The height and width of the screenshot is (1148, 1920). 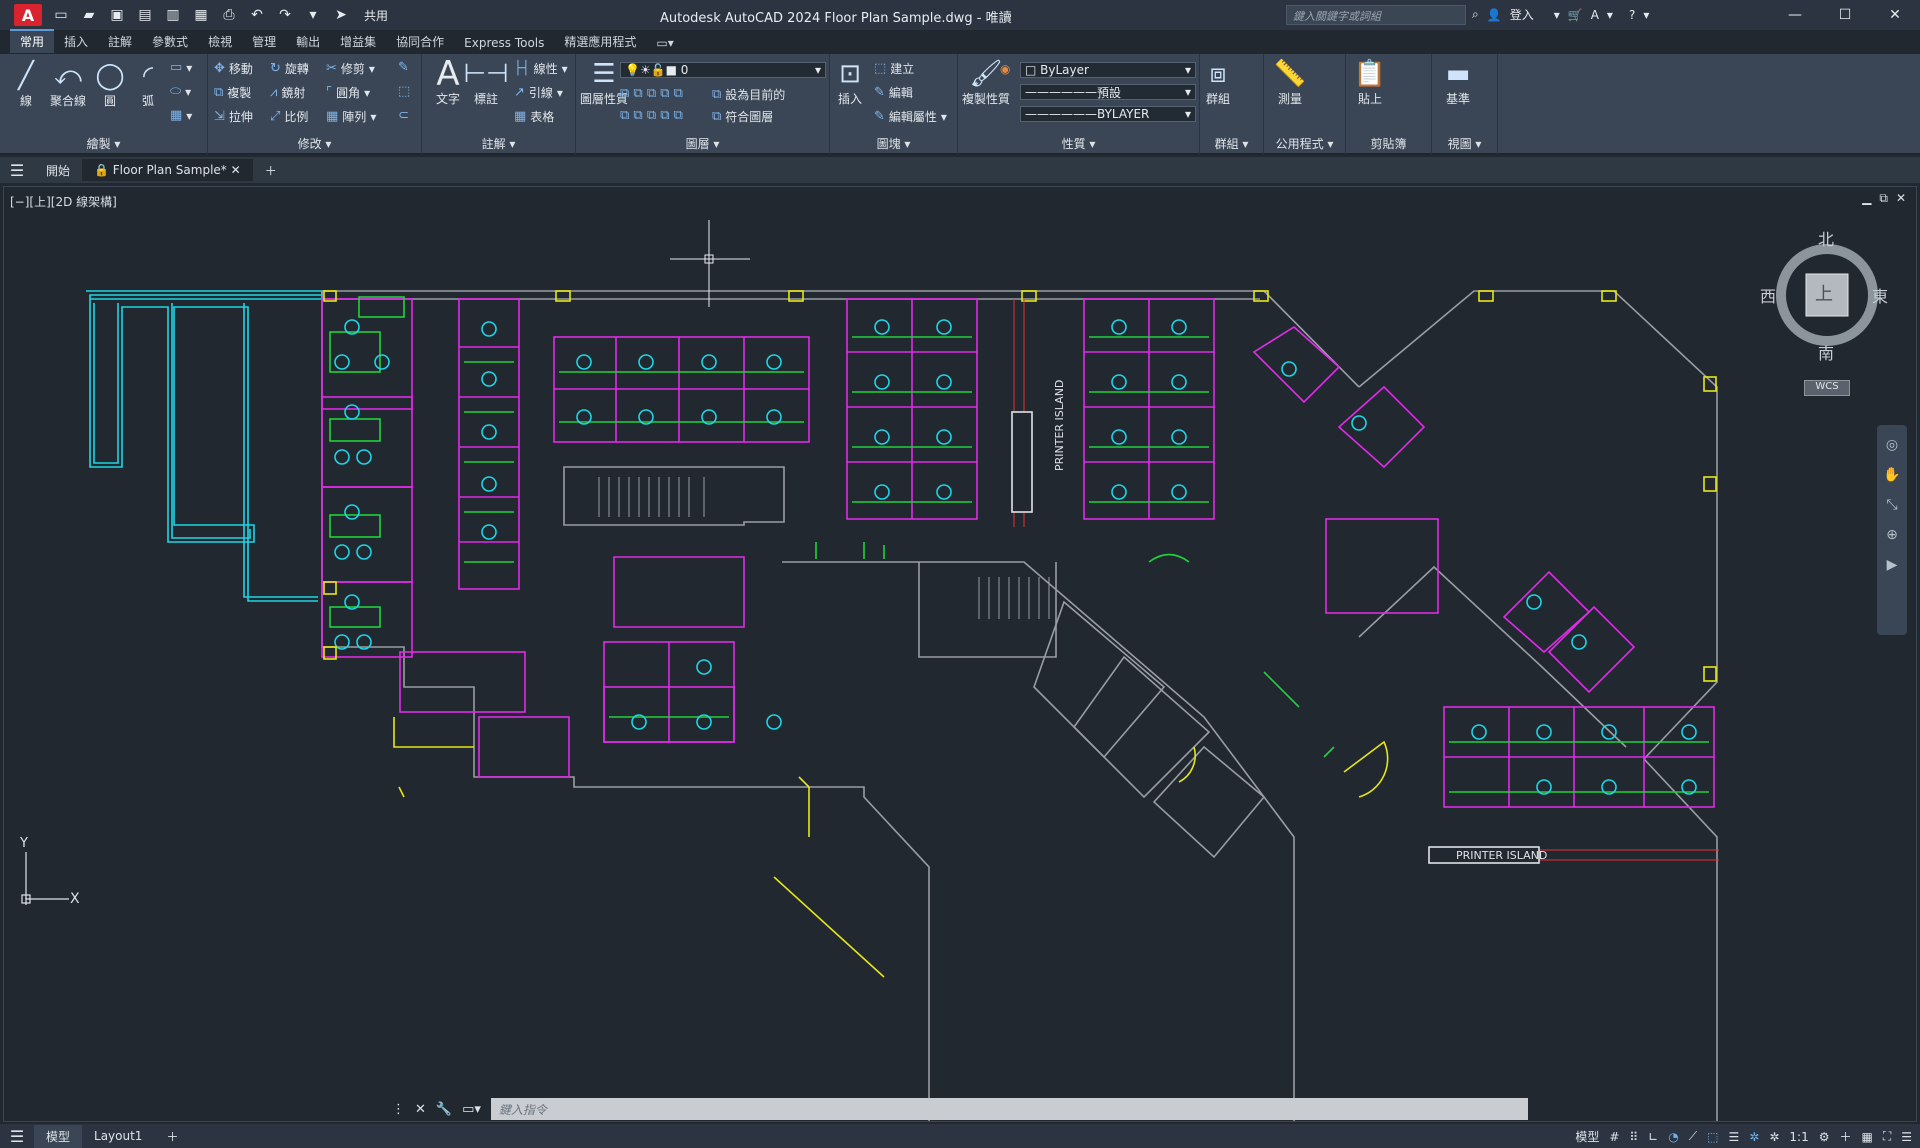 What do you see at coordinates (264, 42) in the screenshot?
I see `tab-manage: 管理` at bounding box center [264, 42].